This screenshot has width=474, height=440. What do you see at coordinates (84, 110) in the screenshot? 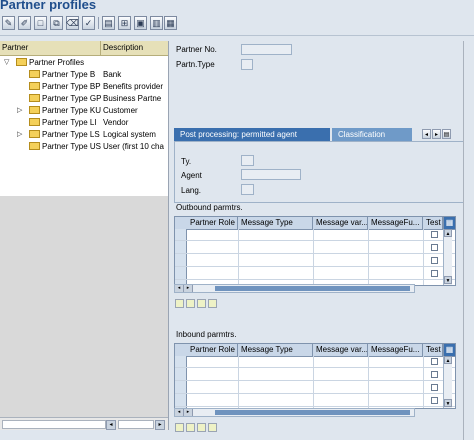
I see `tree-item: ▷ Partner Type KU Customer` at bounding box center [84, 110].